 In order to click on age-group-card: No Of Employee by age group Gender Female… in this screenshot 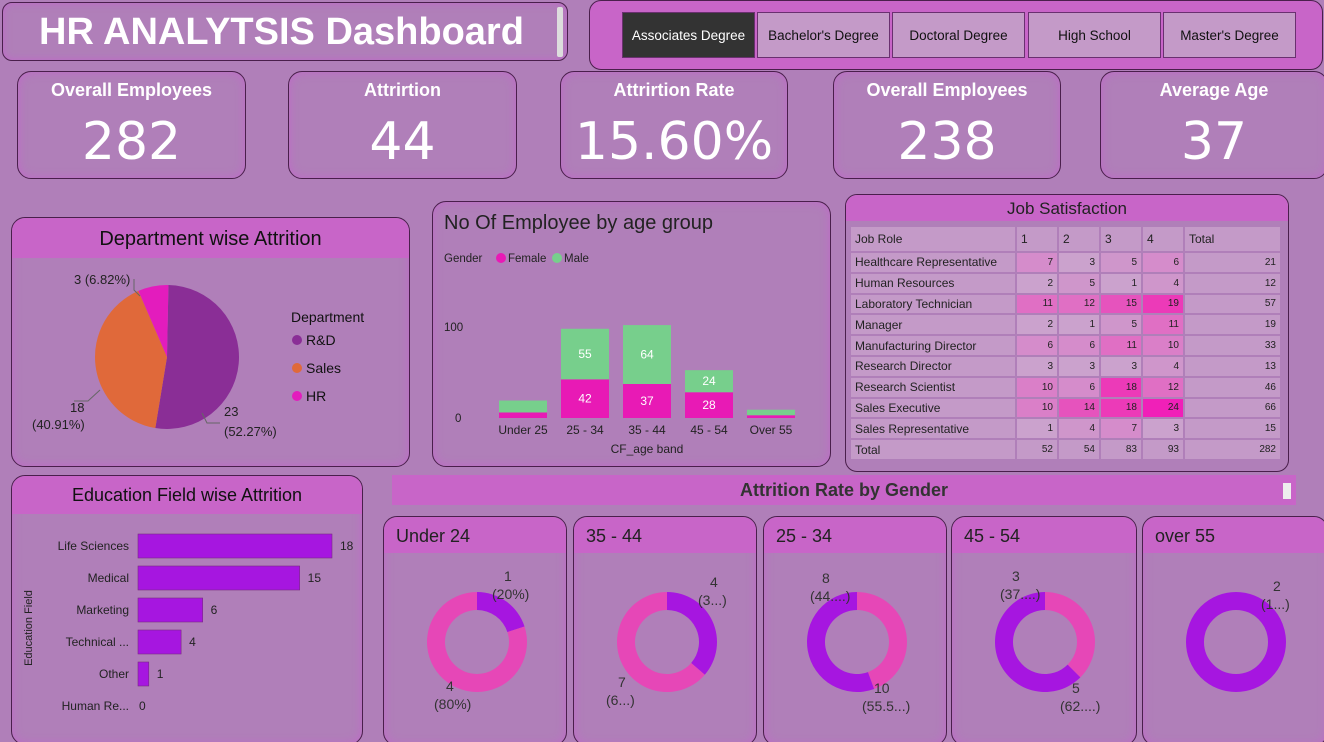, I will do `click(631, 334)`.